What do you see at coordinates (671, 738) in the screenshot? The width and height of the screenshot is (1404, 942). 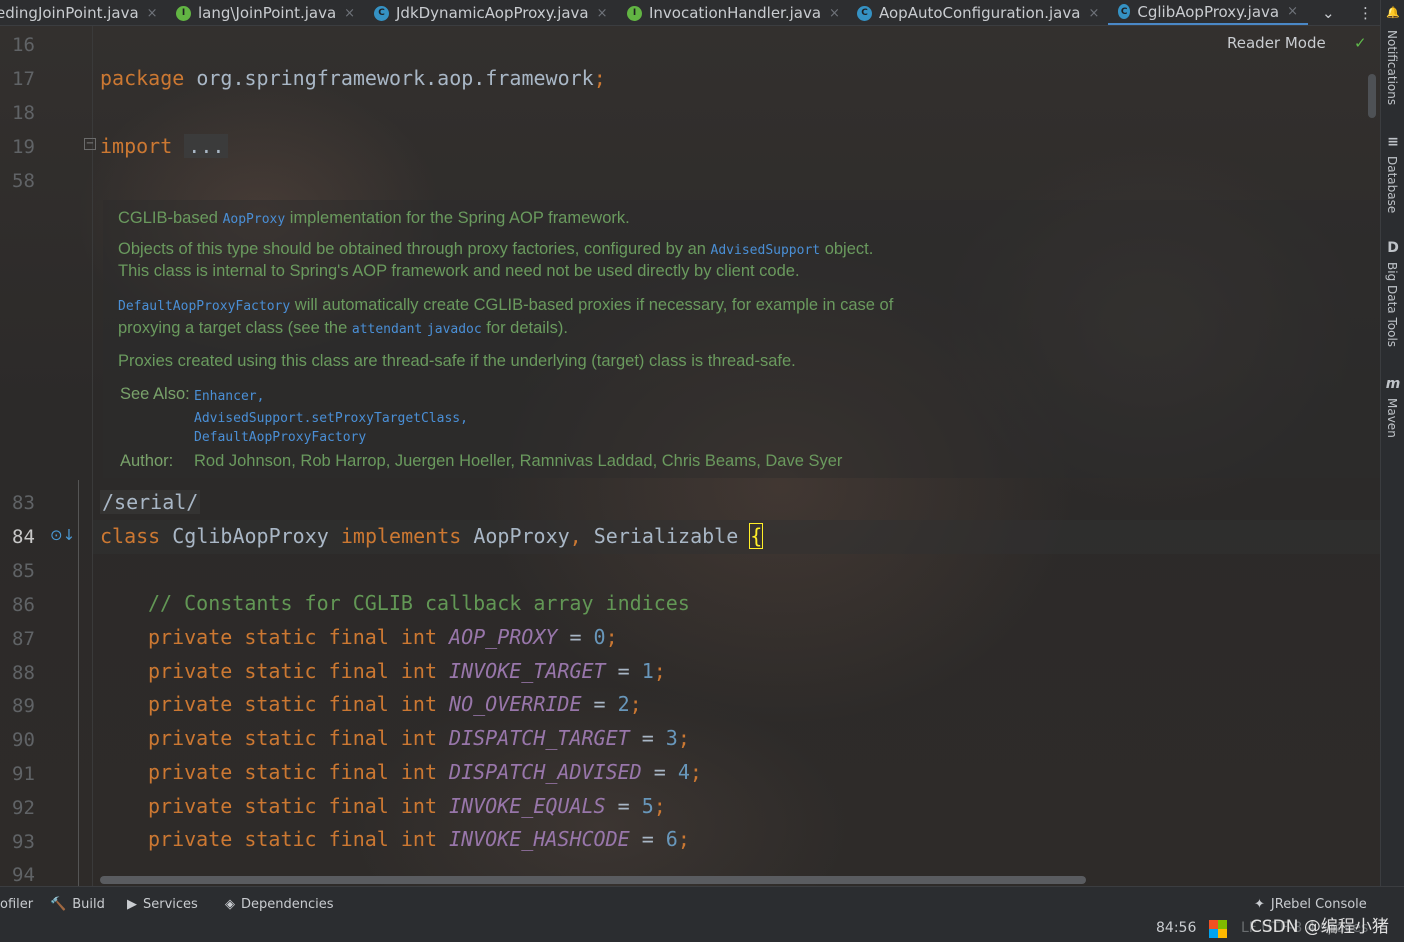 I see `constant-value: 3` at bounding box center [671, 738].